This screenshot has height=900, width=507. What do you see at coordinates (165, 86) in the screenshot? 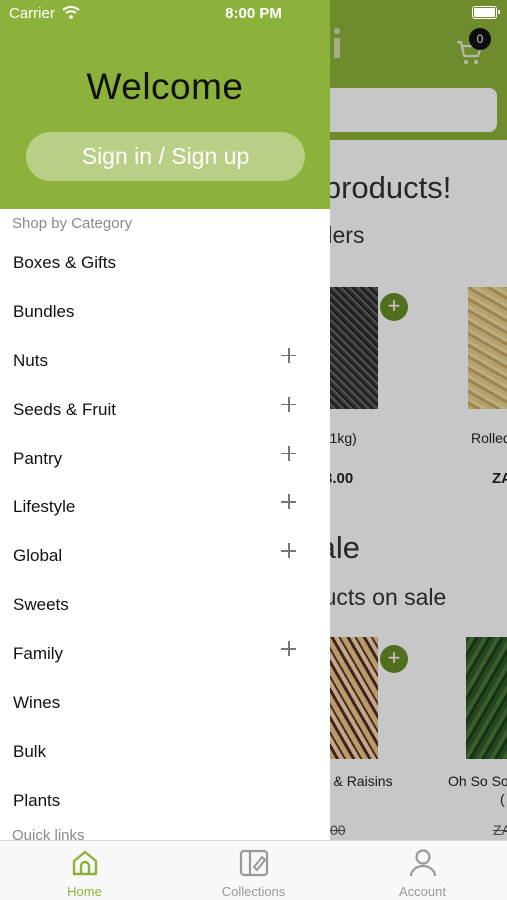
I see `welcome-title: Welcome` at bounding box center [165, 86].